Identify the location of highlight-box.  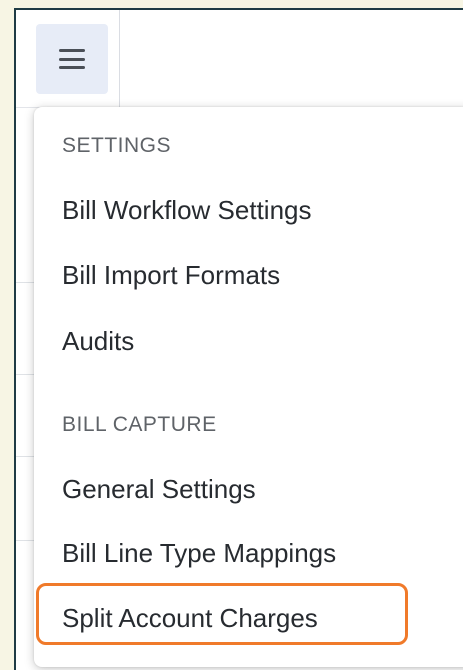
(222, 614).